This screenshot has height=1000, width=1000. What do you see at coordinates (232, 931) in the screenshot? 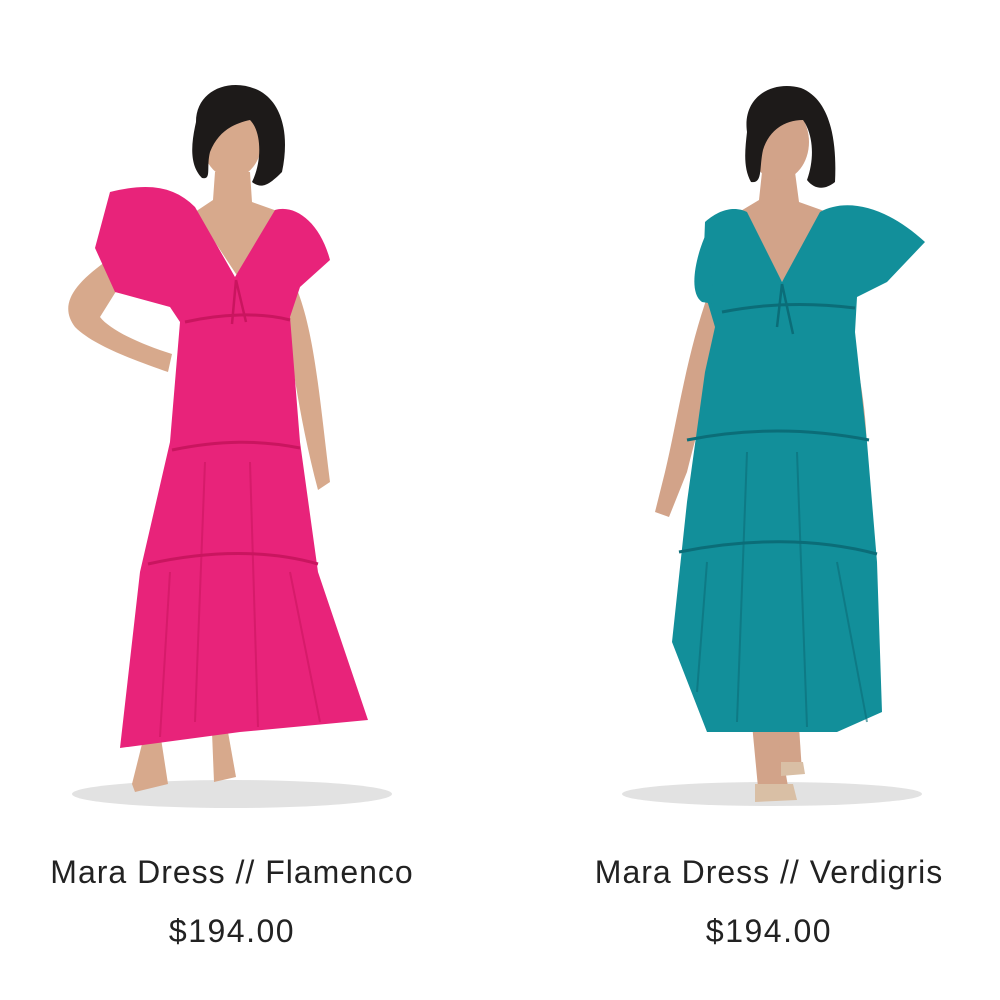
I see `product-price-flamenco: $194.00` at bounding box center [232, 931].